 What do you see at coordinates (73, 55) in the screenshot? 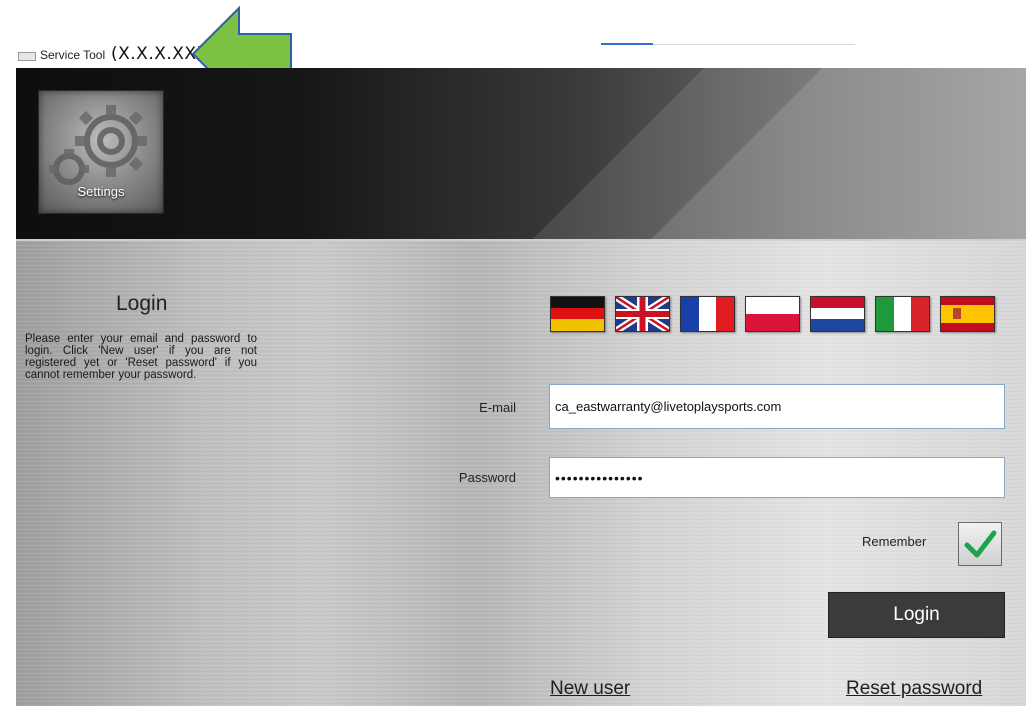
I see `window-title: Service Tool` at bounding box center [73, 55].